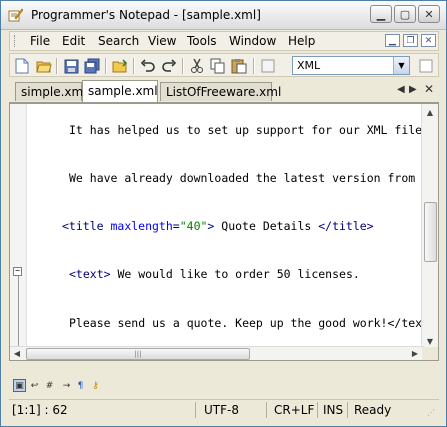 The height and width of the screenshot is (427, 447). What do you see at coordinates (148, 66) in the screenshot?
I see `undo-icon` at bounding box center [148, 66].